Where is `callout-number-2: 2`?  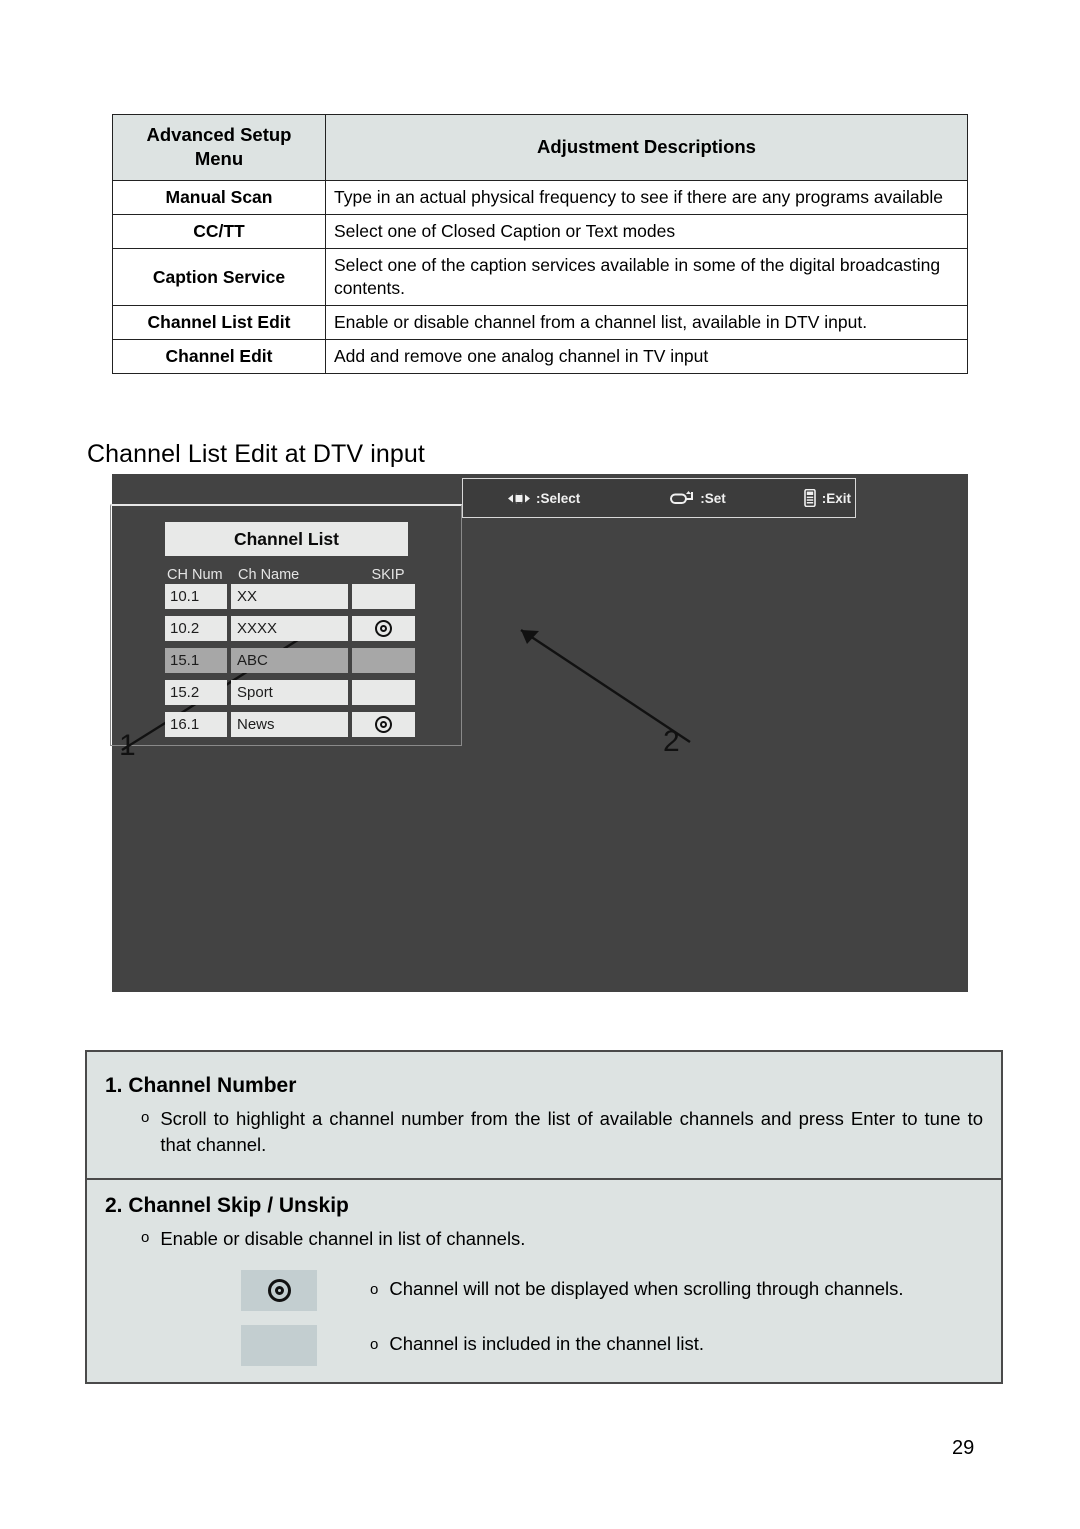 callout-number-2: 2 is located at coordinates (671, 741).